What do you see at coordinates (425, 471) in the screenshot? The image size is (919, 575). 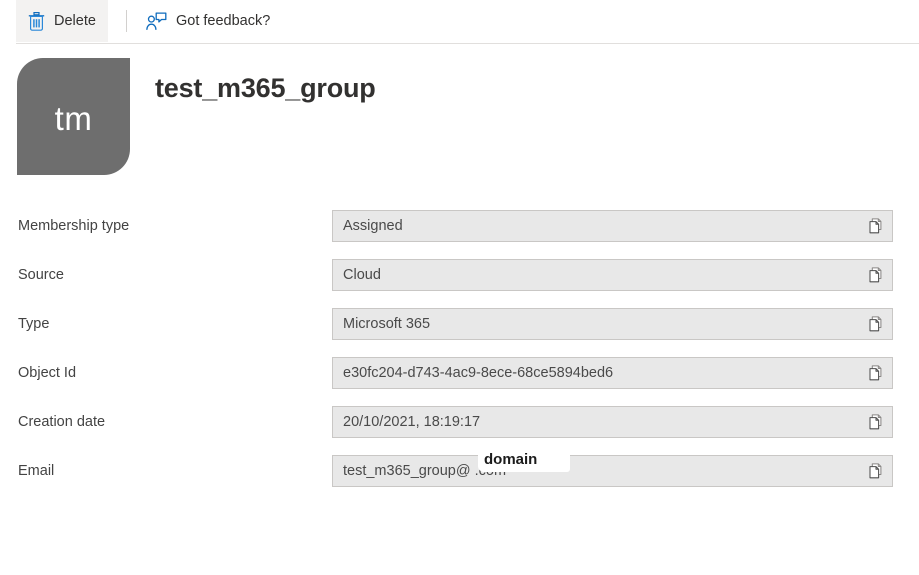 I see `property-value: test_m365_group@ .com` at bounding box center [425, 471].